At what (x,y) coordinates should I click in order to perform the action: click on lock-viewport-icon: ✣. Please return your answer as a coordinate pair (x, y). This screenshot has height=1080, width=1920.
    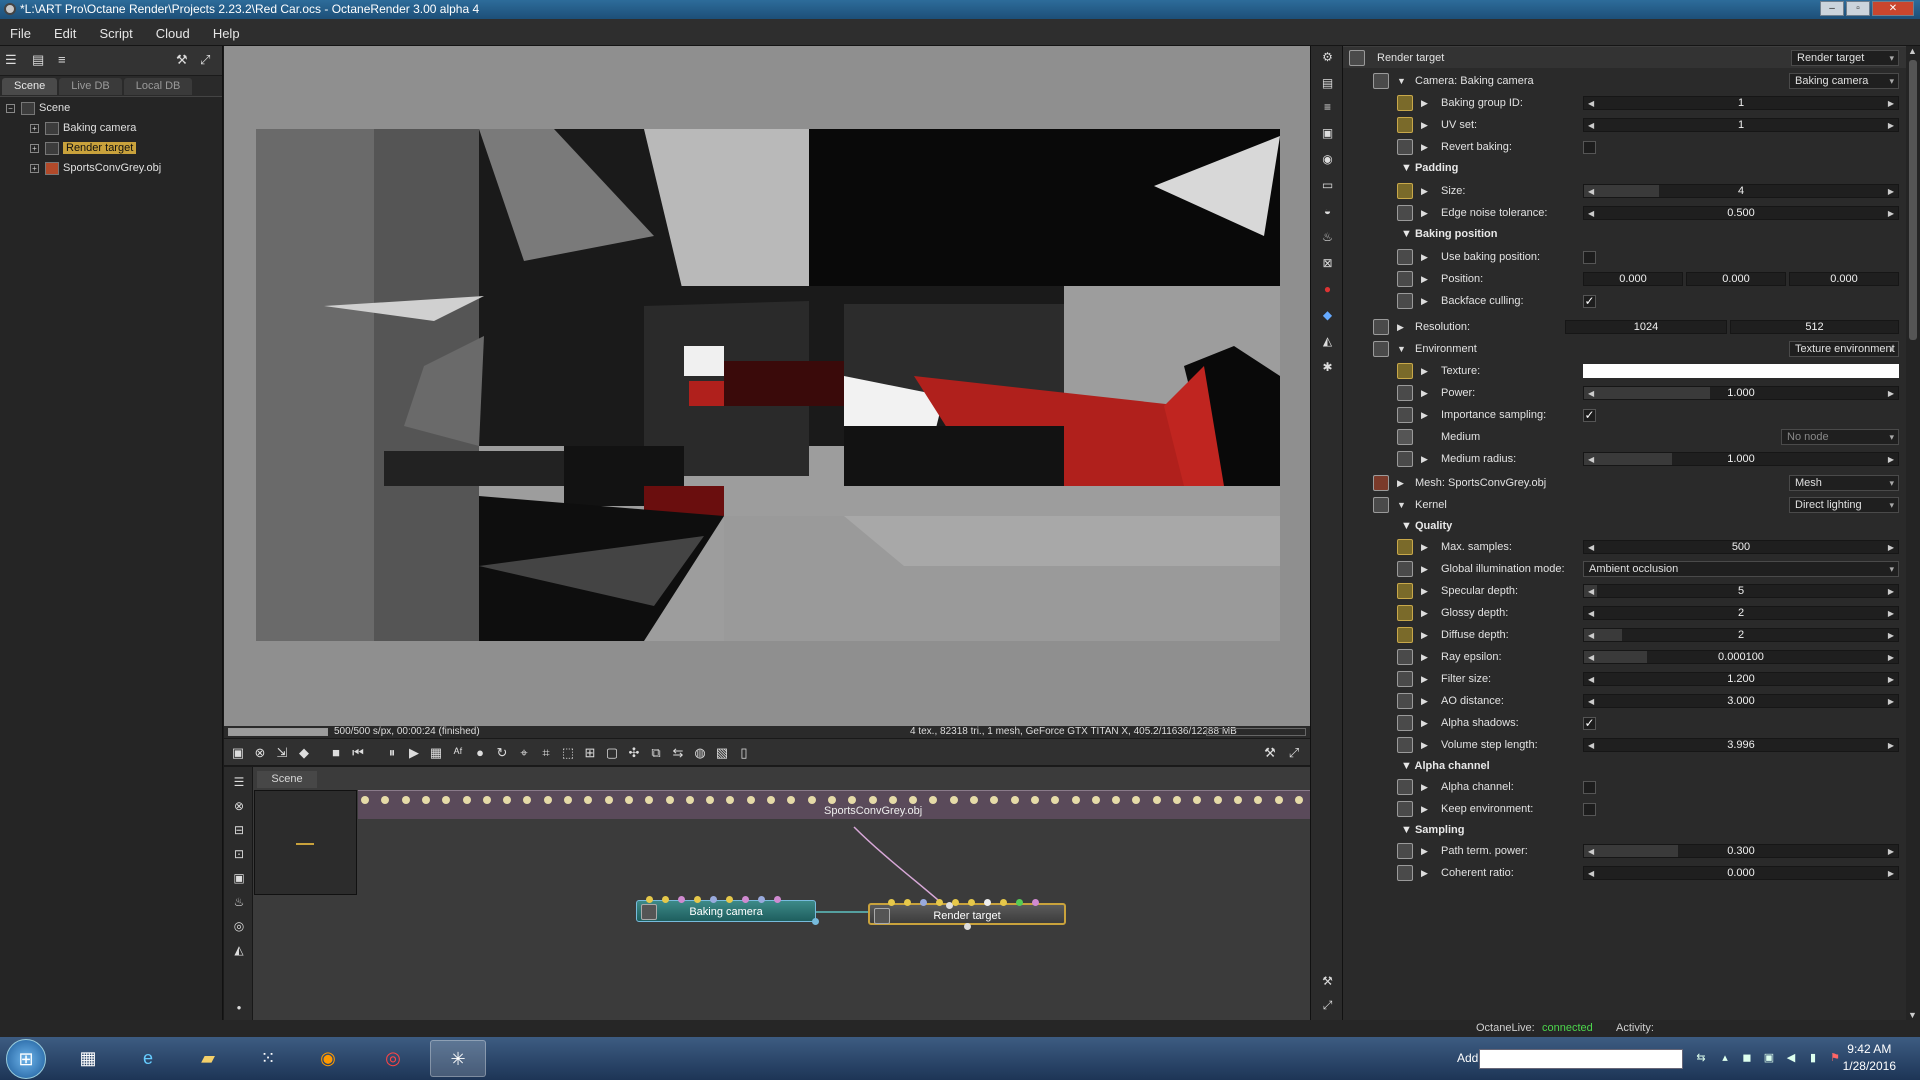
    Looking at the image, I should click on (634, 753).